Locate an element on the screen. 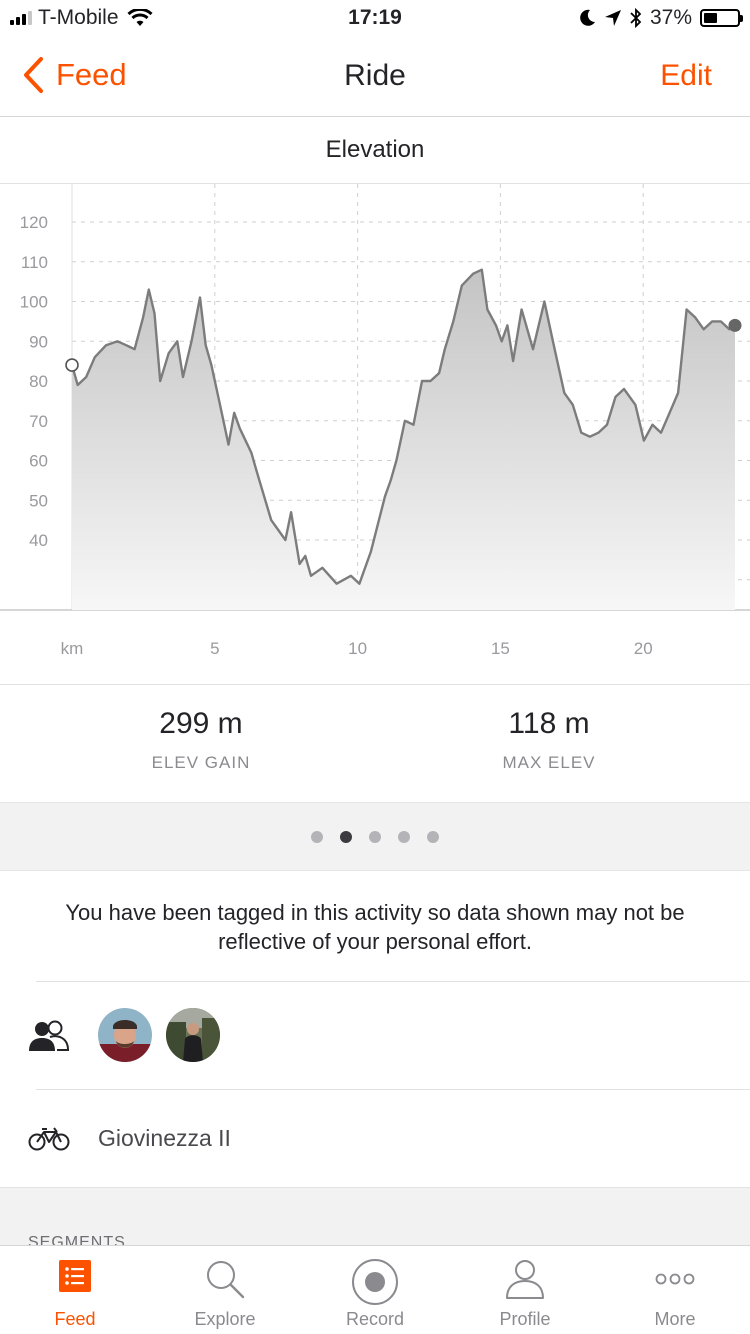 The height and width of the screenshot is (1334, 750). tab-label: Profile is located at coordinates (525, 1319).